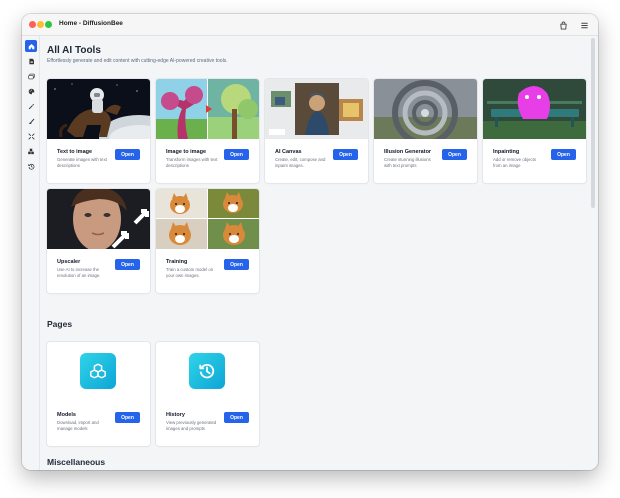  What do you see at coordinates (82, 162) in the screenshot?
I see `card-description: Generate images with text descriptions` at bounding box center [82, 162].